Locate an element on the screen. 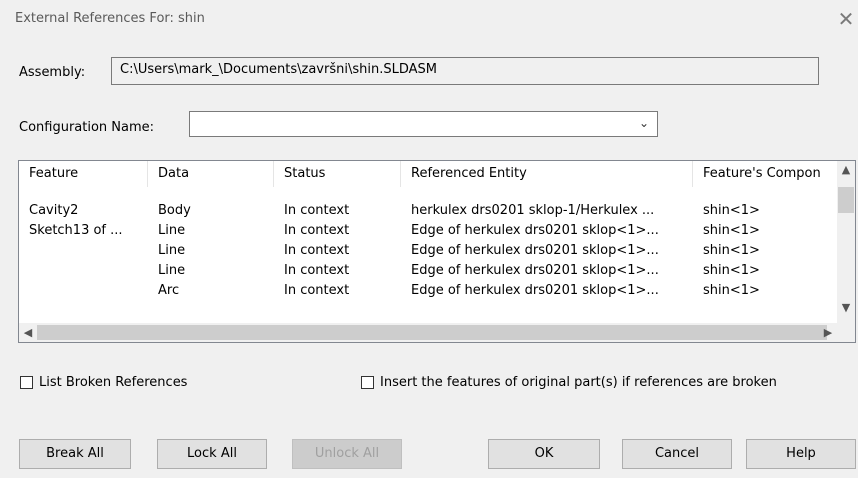 The image size is (858, 478). scrollbar-corner is located at coordinates (846, 332).